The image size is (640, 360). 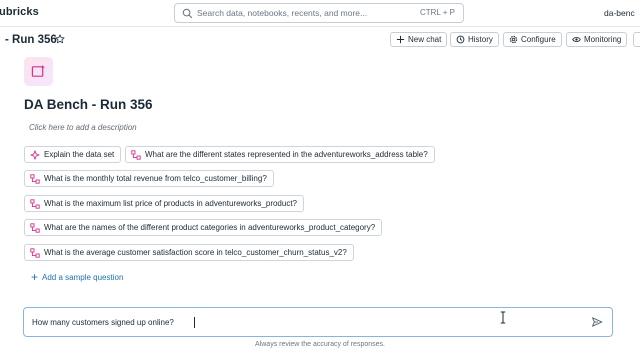 What do you see at coordinates (636, 39) in the screenshot?
I see `more-button` at bounding box center [636, 39].